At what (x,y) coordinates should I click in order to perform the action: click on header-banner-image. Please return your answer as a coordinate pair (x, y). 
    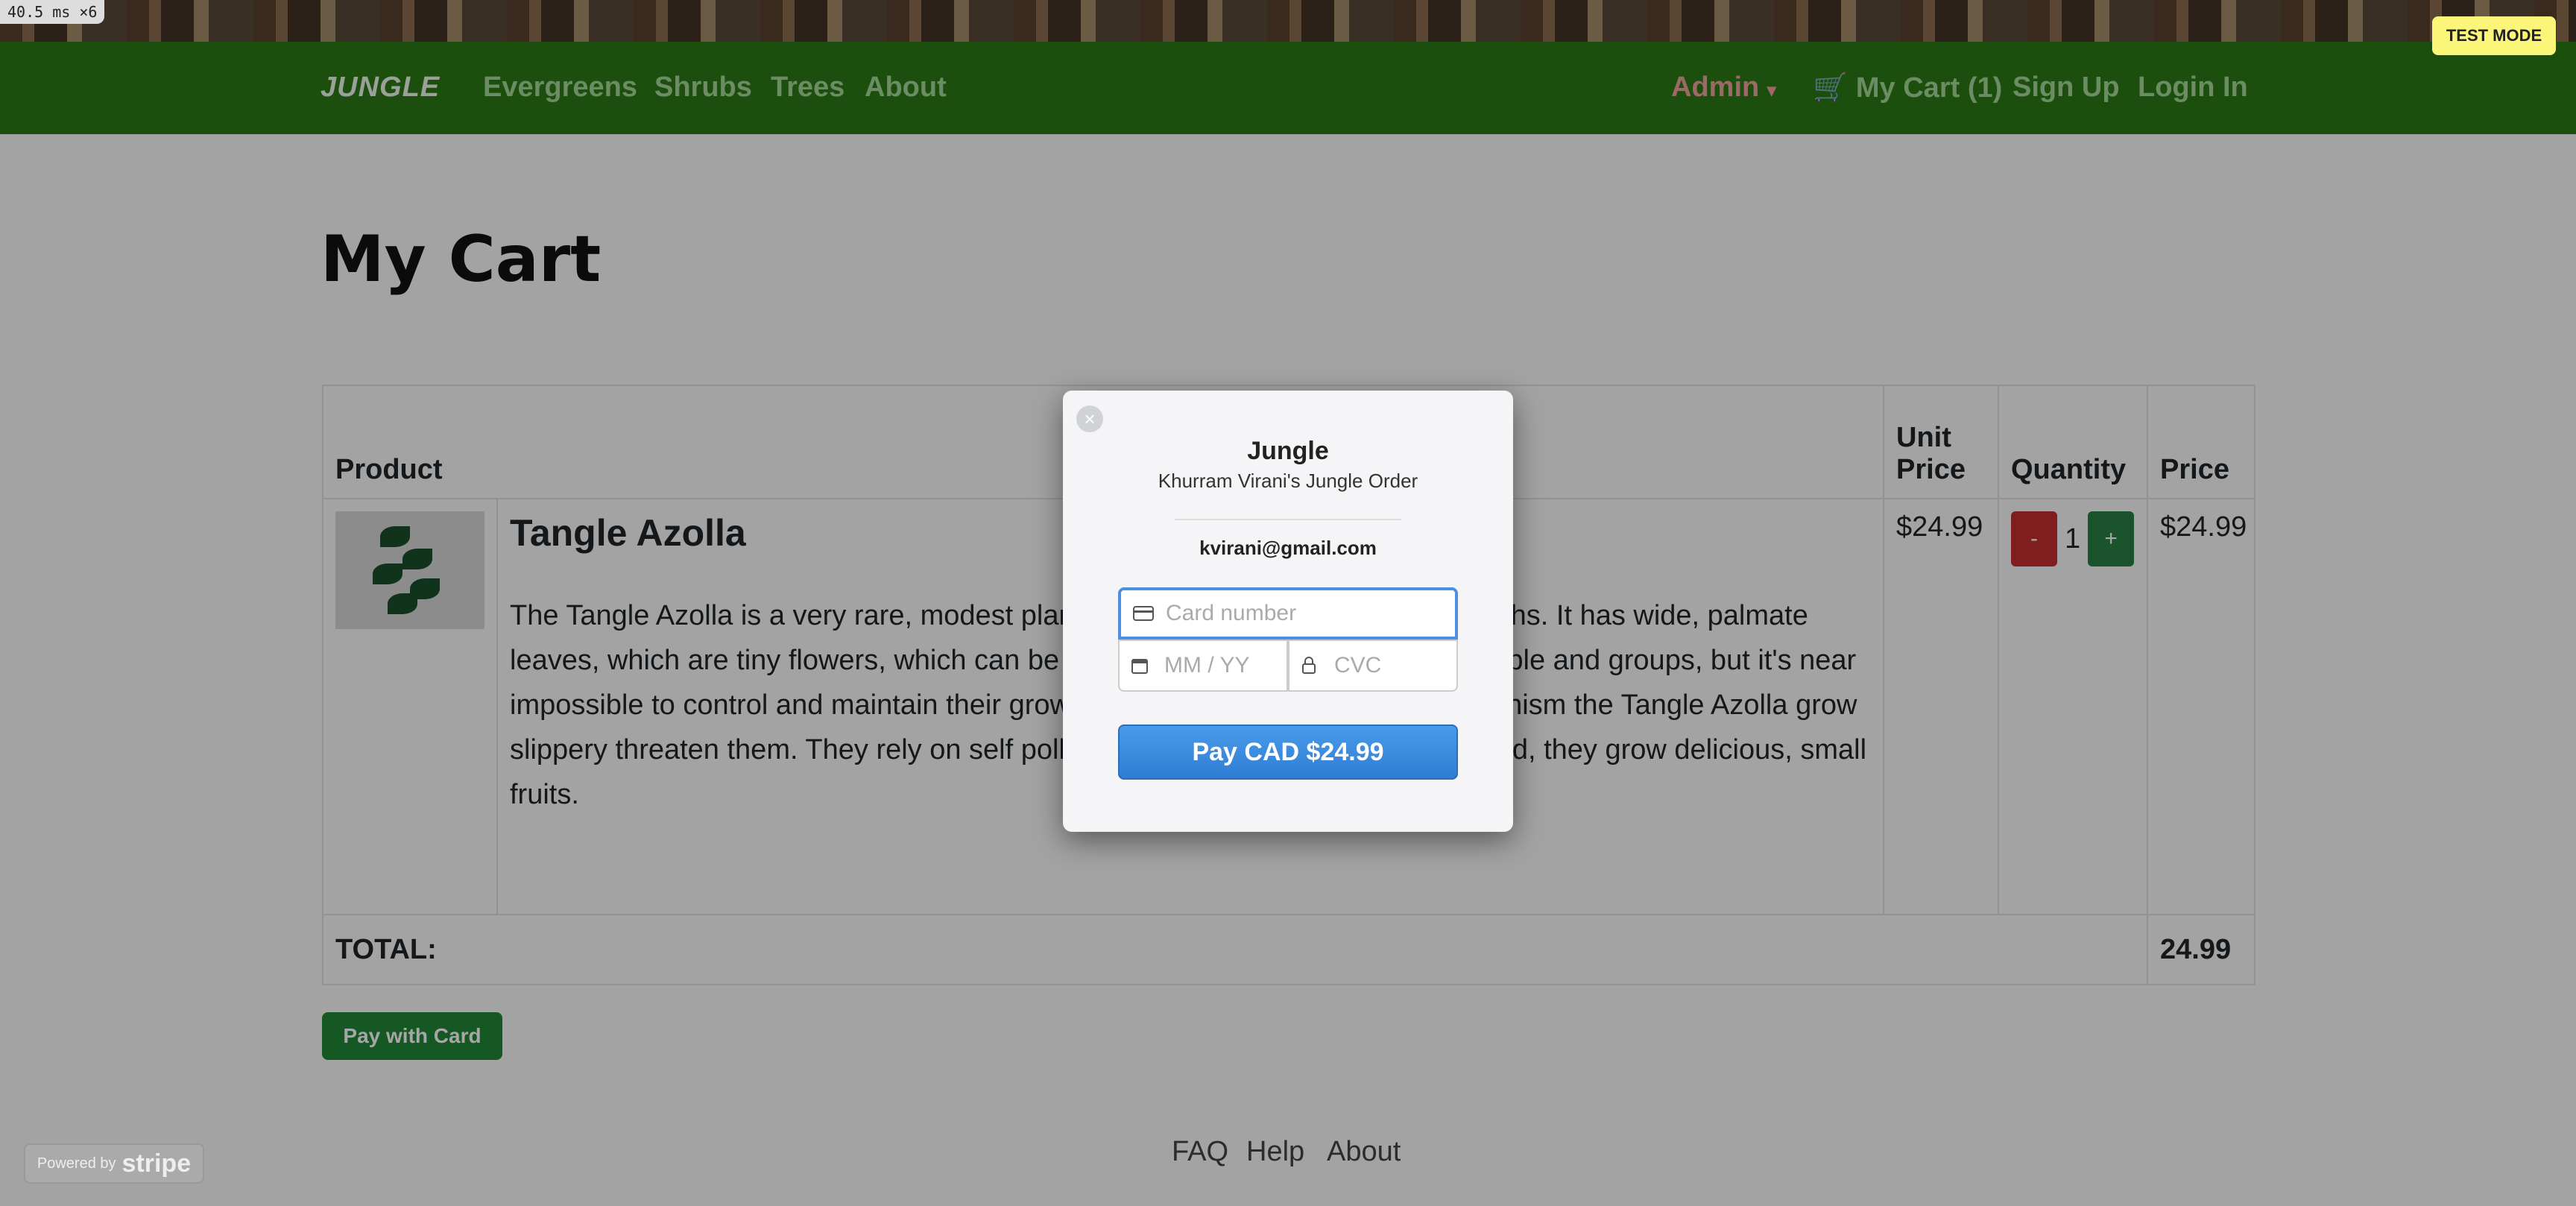
    Looking at the image, I should click on (1288, 21).